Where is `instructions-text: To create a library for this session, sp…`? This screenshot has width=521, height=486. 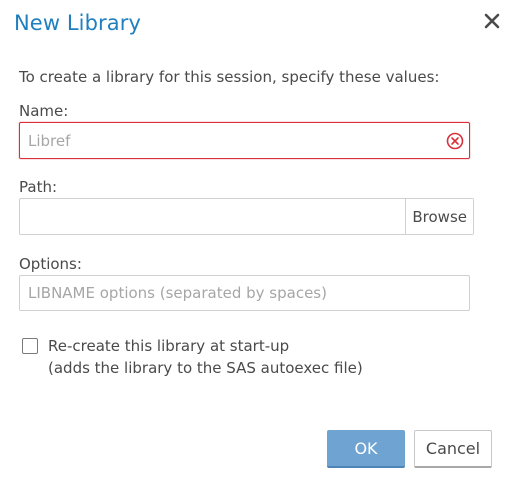
instructions-text: To create a library for this session, sp… is located at coordinates (229, 77).